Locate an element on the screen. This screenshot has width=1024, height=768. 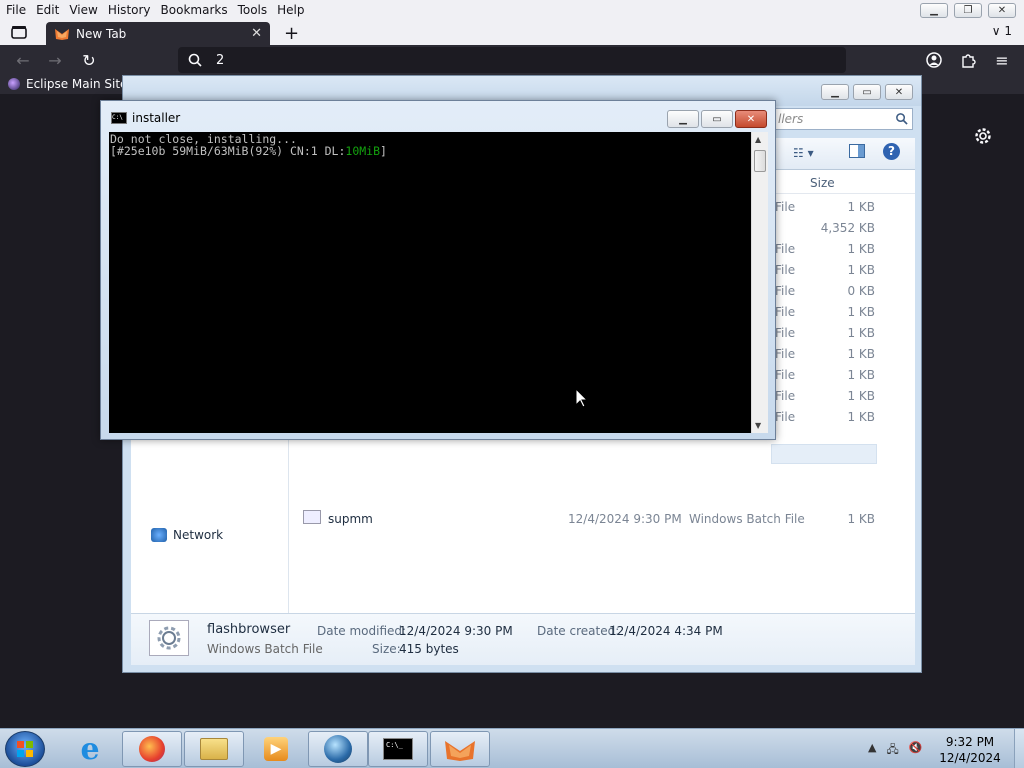
preview-pane-icon is located at coordinates (857, 151).